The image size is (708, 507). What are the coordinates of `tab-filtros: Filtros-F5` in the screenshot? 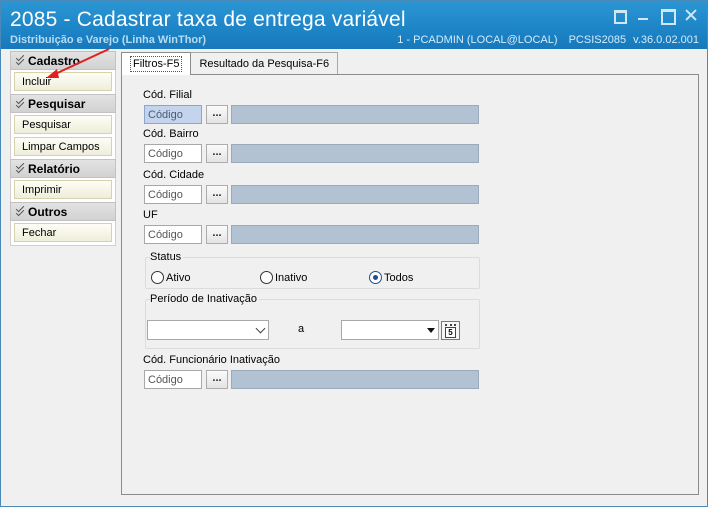 It's located at (156, 63).